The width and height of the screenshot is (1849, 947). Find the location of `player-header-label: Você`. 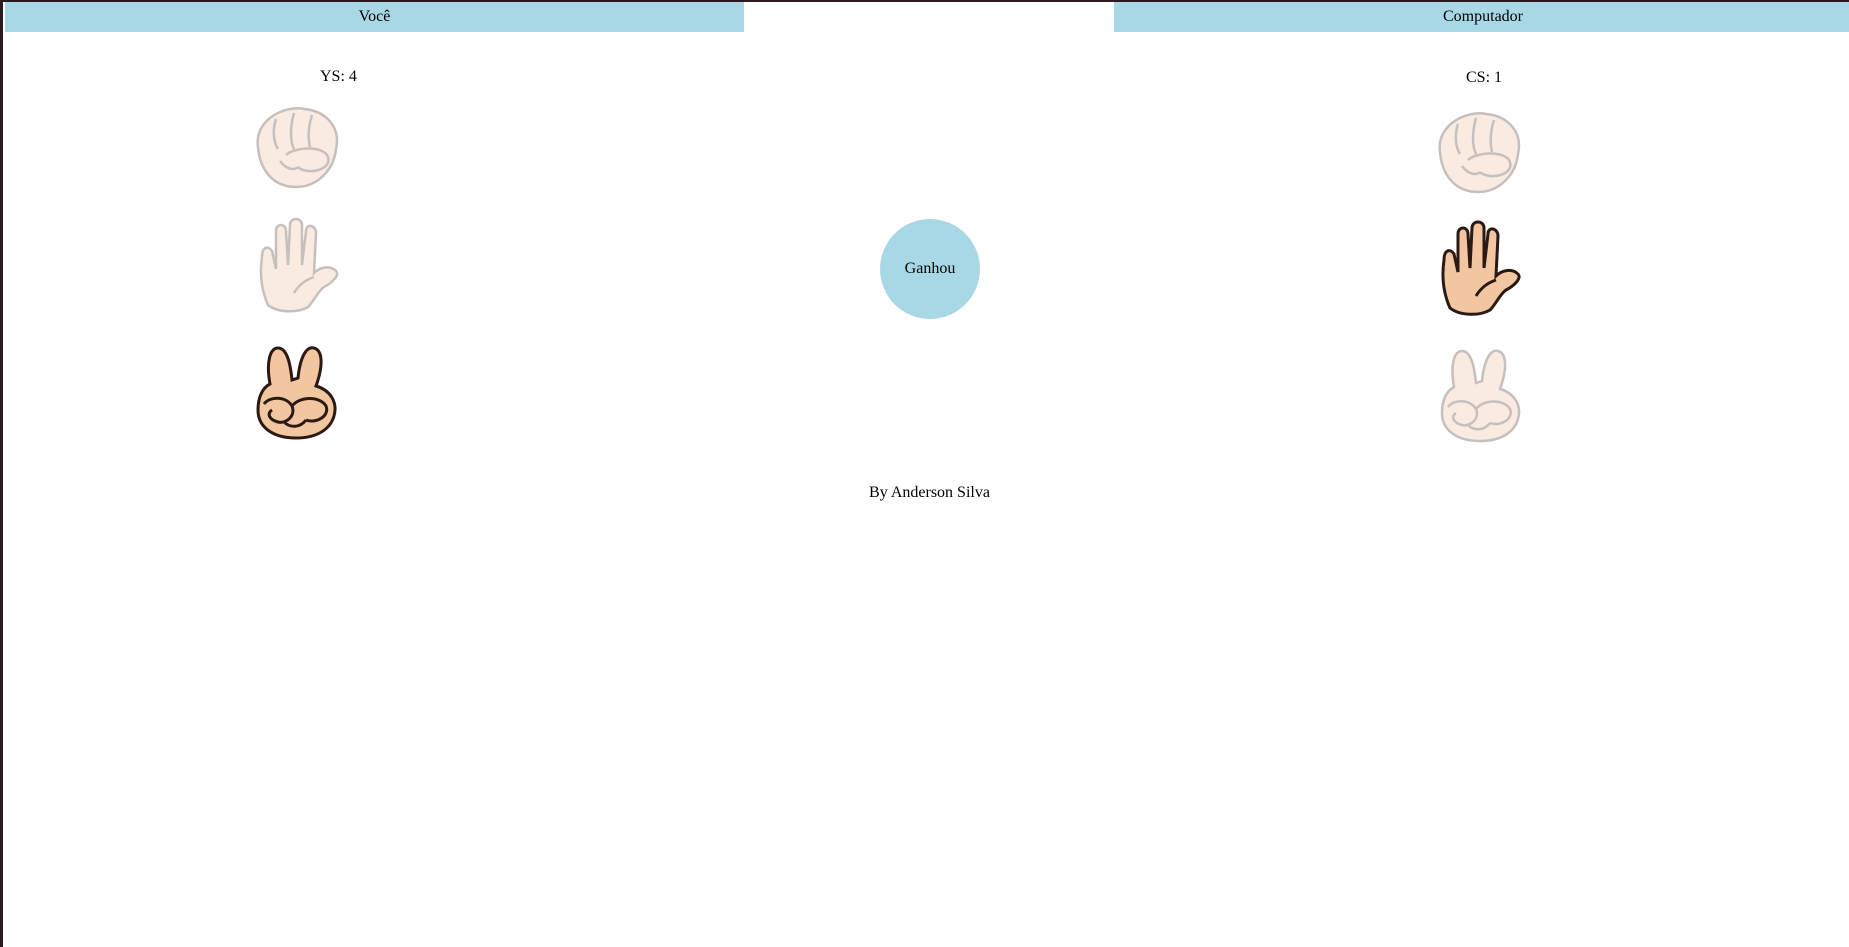

player-header-label: Você is located at coordinates (374, 16).